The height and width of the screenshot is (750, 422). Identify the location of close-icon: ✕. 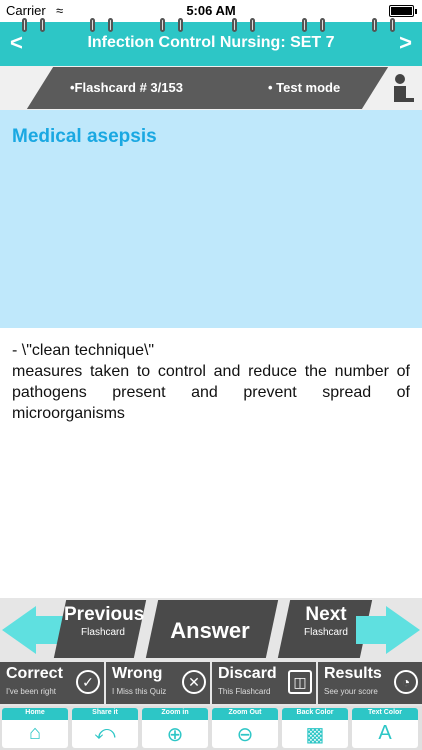
(194, 682).